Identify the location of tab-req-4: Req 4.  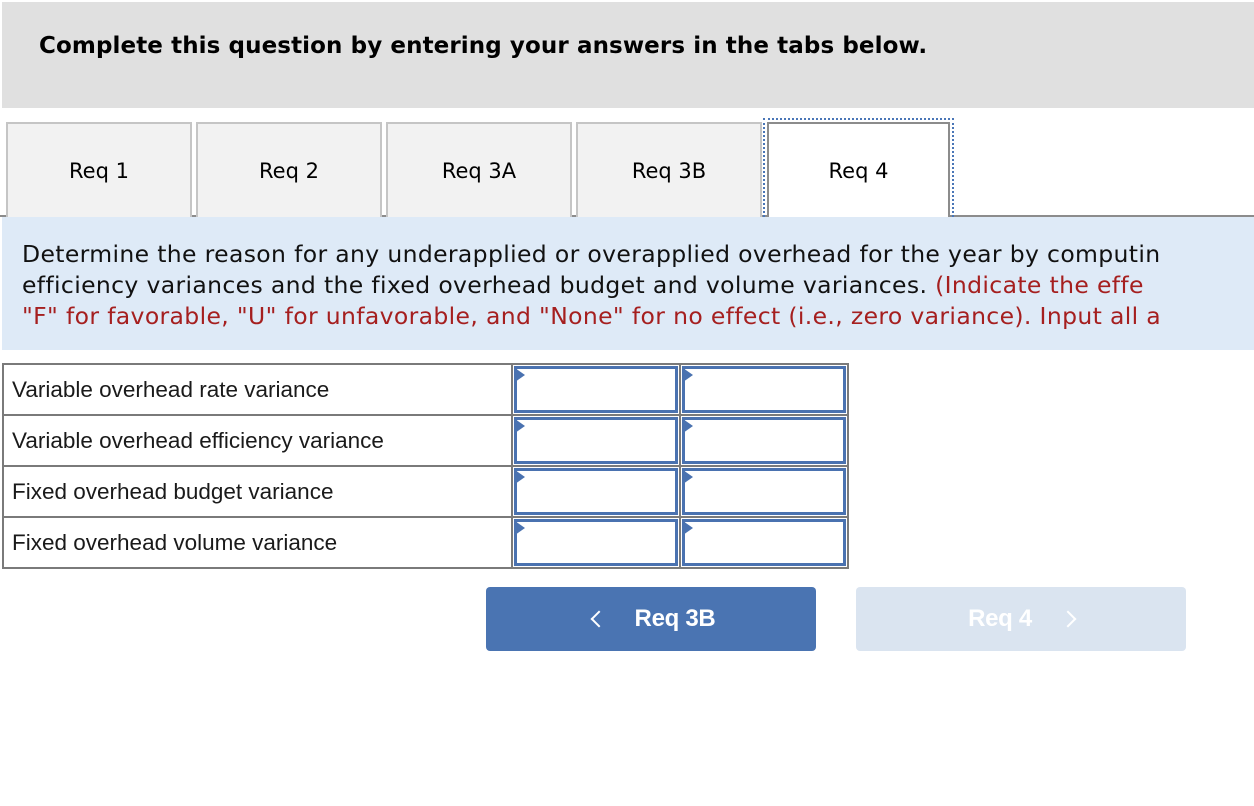
(858, 169).